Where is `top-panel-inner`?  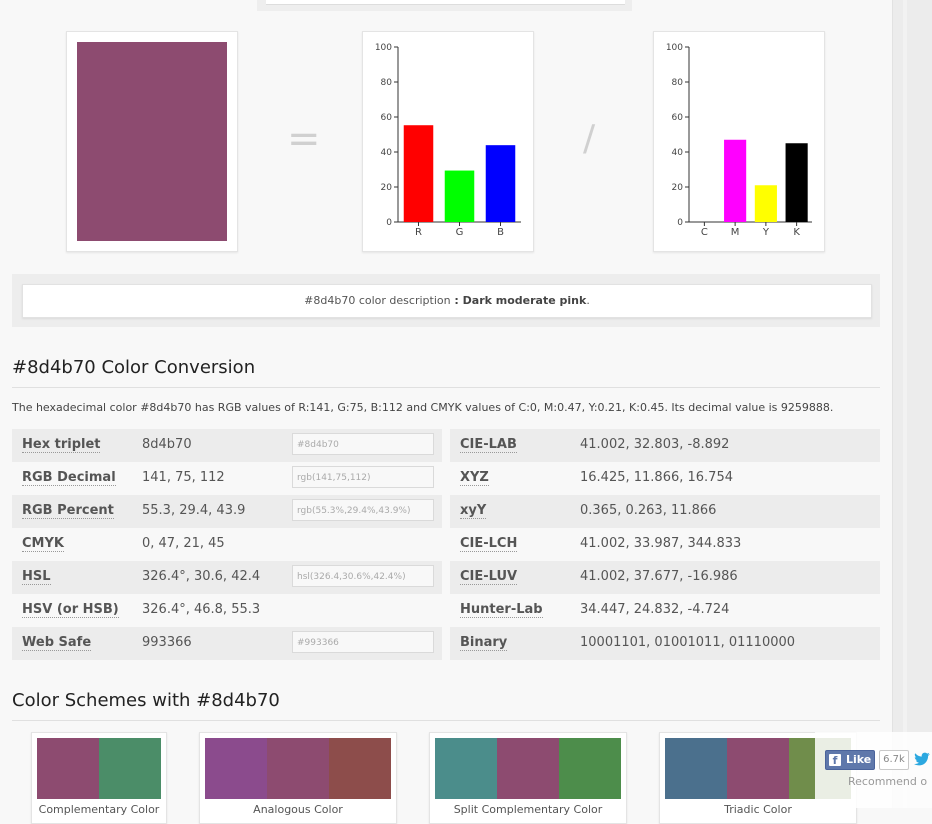 top-panel-inner is located at coordinates (445, 2).